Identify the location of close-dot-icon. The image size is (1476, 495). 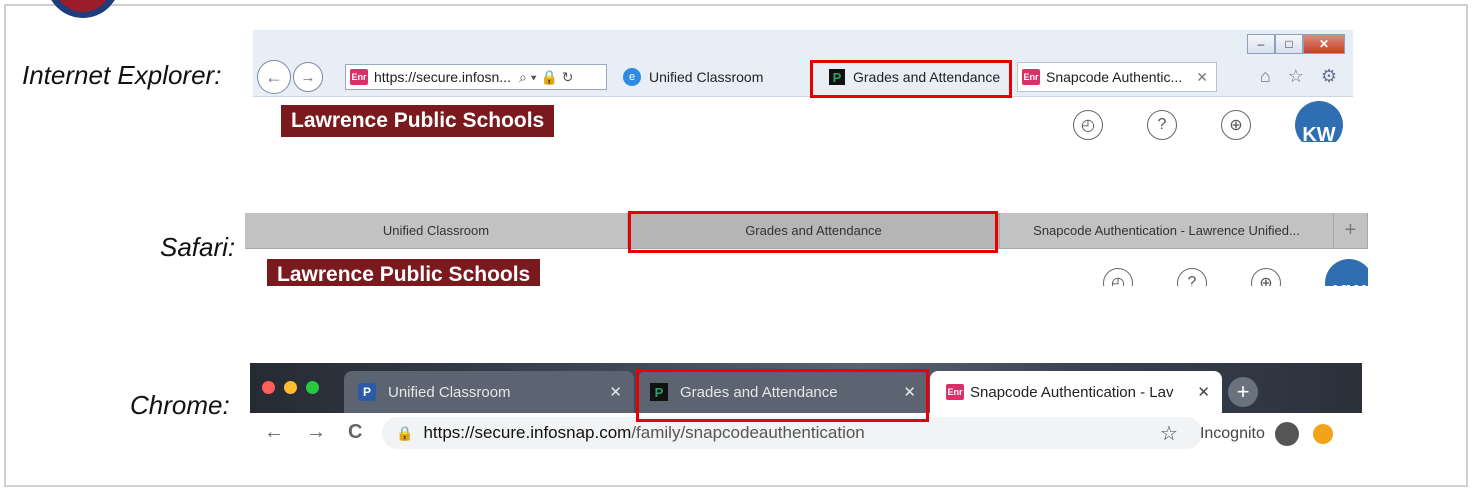
(268, 387).